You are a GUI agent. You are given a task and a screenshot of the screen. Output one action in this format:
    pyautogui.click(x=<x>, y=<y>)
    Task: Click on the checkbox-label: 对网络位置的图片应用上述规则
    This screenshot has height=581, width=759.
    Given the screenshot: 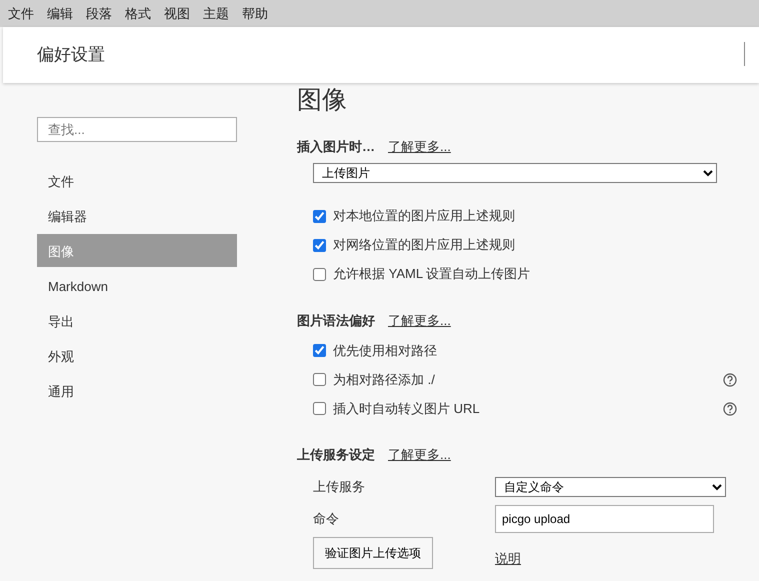 What is the action you would take?
    pyautogui.click(x=424, y=245)
    